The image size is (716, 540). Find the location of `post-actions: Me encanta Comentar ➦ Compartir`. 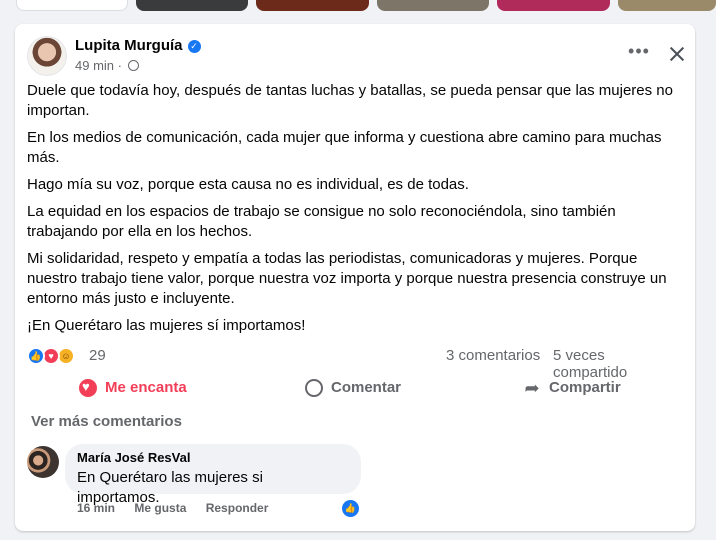

post-actions: Me encanta Comentar ➦ Compartir is located at coordinates (355, 388).